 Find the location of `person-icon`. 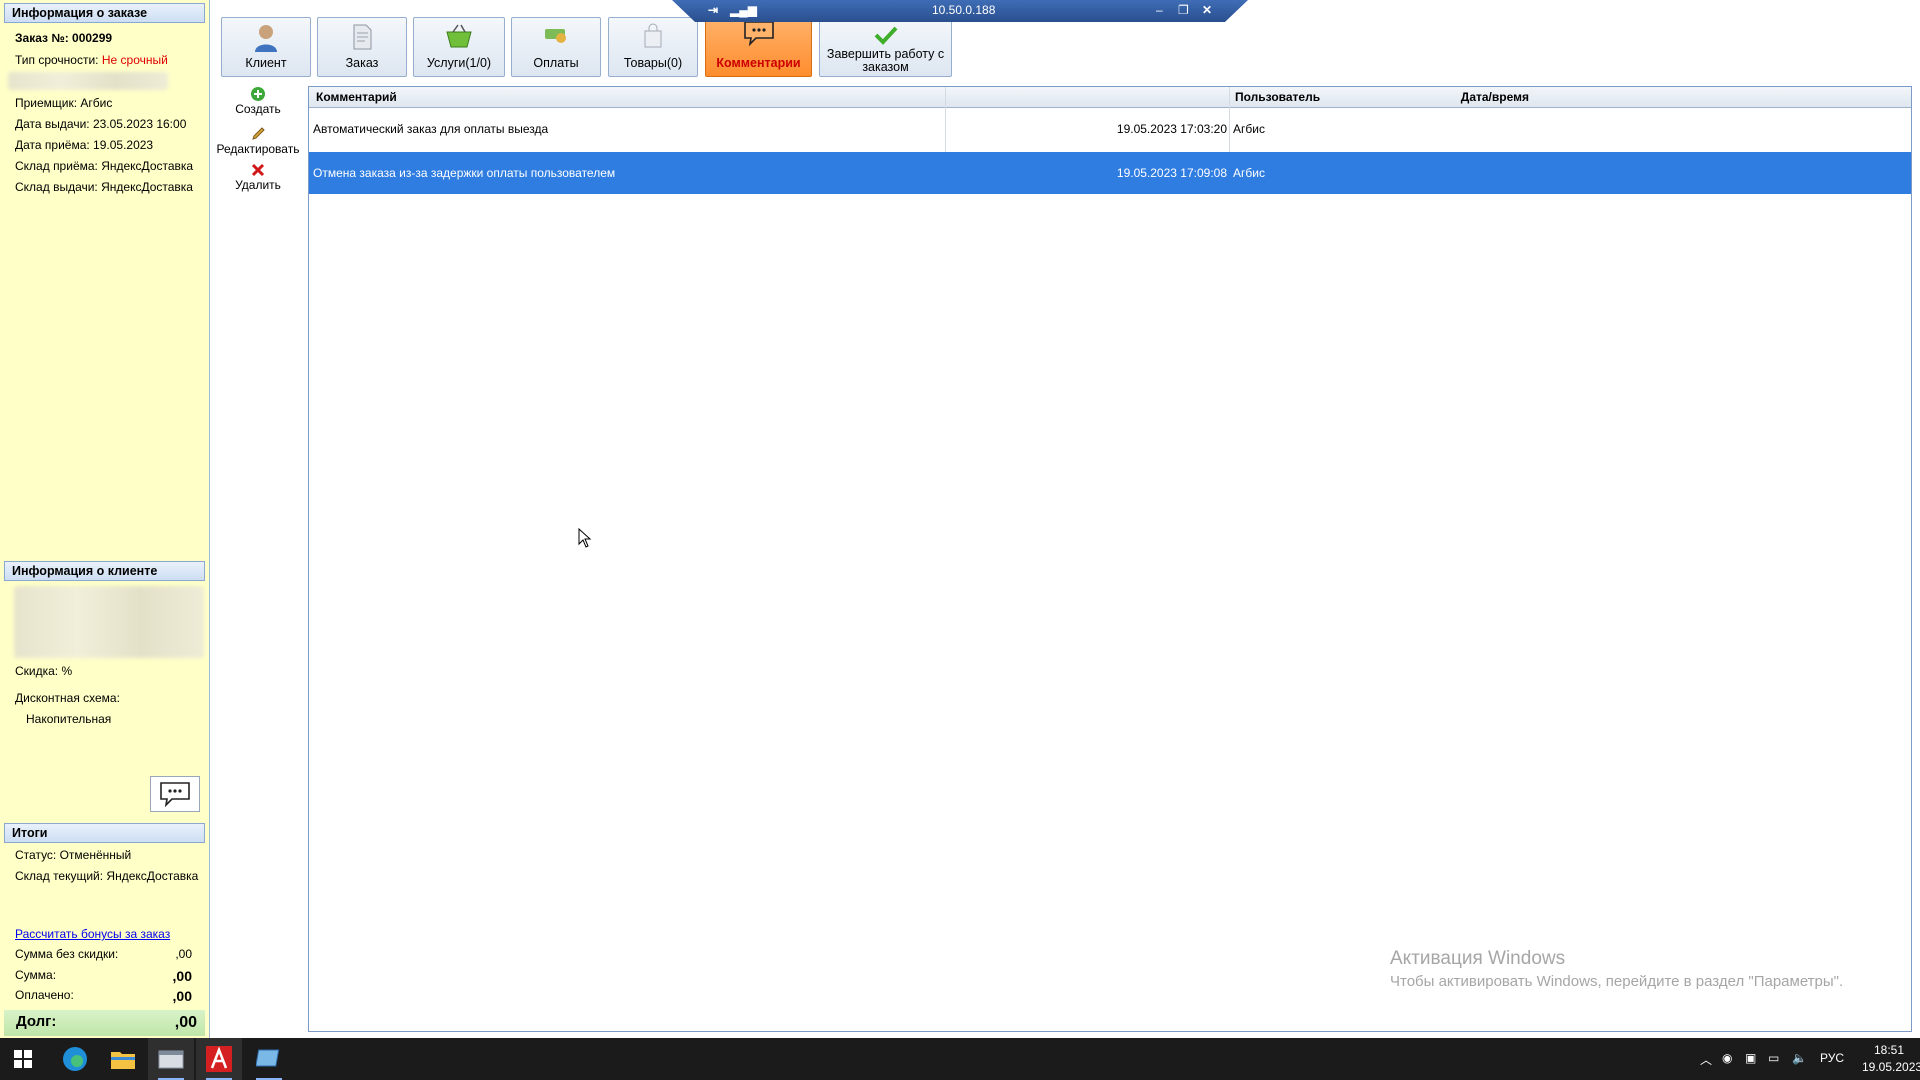

person-icon is located at coordinates (266, 38).